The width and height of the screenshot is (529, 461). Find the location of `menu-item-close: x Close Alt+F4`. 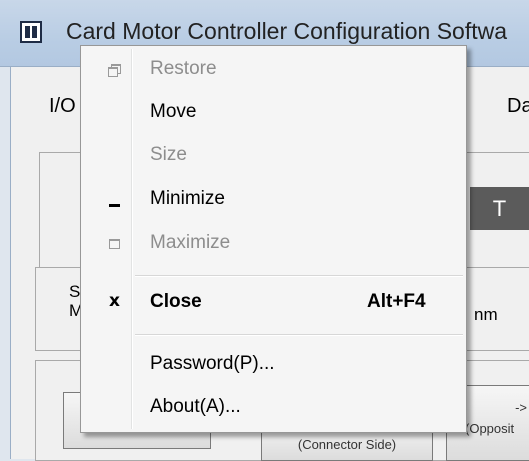

menu-item-close: x Close Alt+F4 is located at coordinates (273, 303).